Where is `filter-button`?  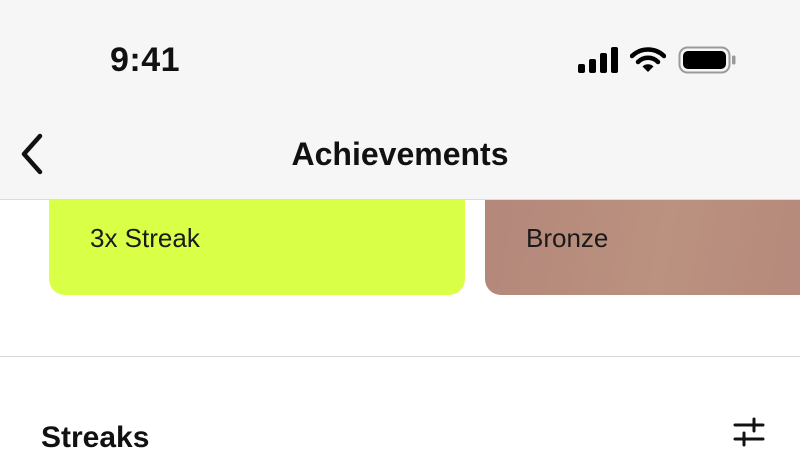 filter-button is located at coordinates (749, 432).